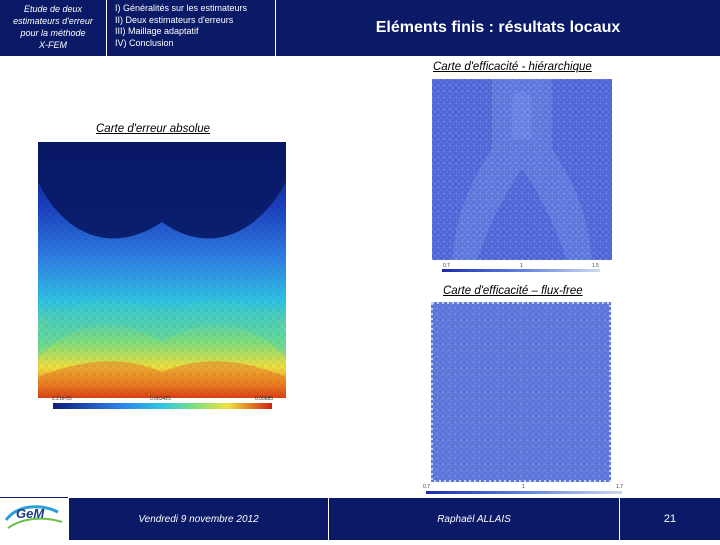 The width and height of the screenshot is (720, 545). I want to click on colorbar-tick: 0.00685, so click(264, 399).